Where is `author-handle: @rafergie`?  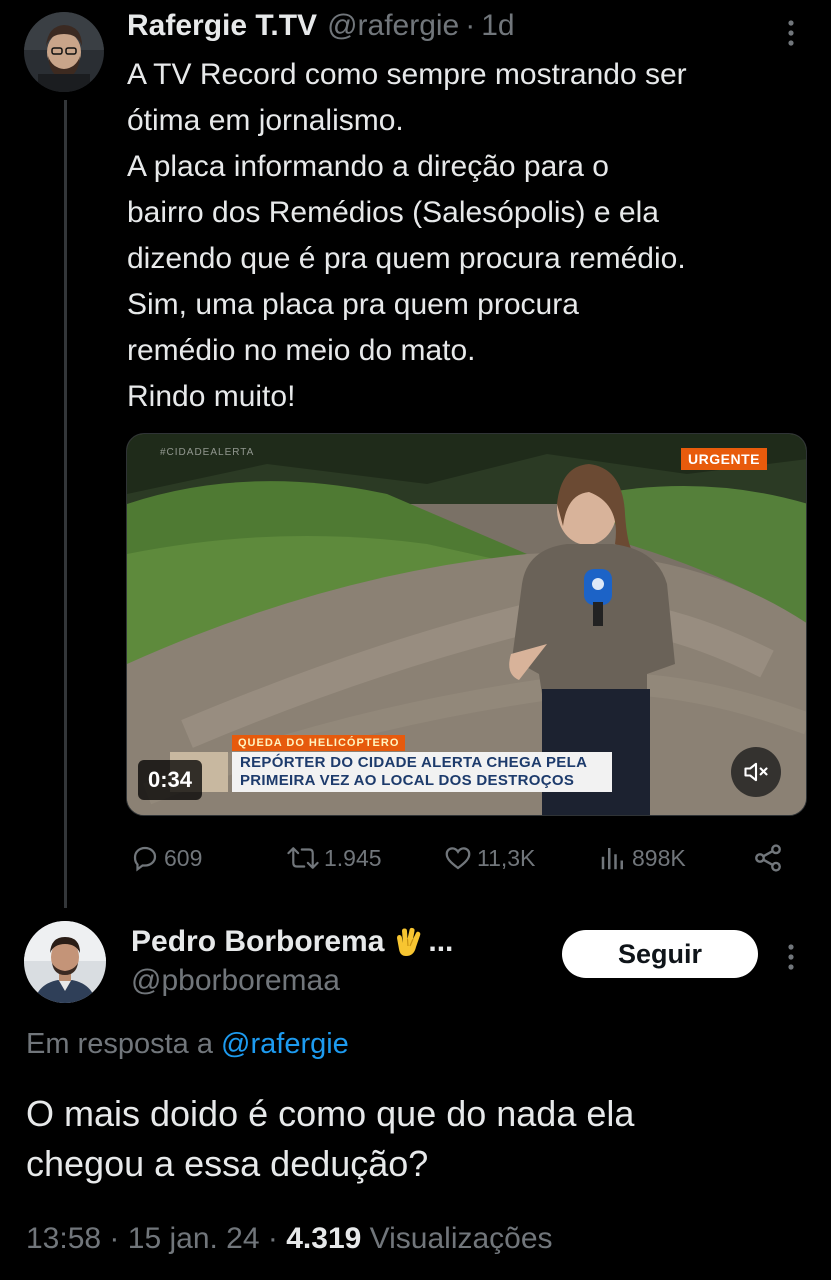
author-handle: @rafergie is located at coordinates (393, 26).